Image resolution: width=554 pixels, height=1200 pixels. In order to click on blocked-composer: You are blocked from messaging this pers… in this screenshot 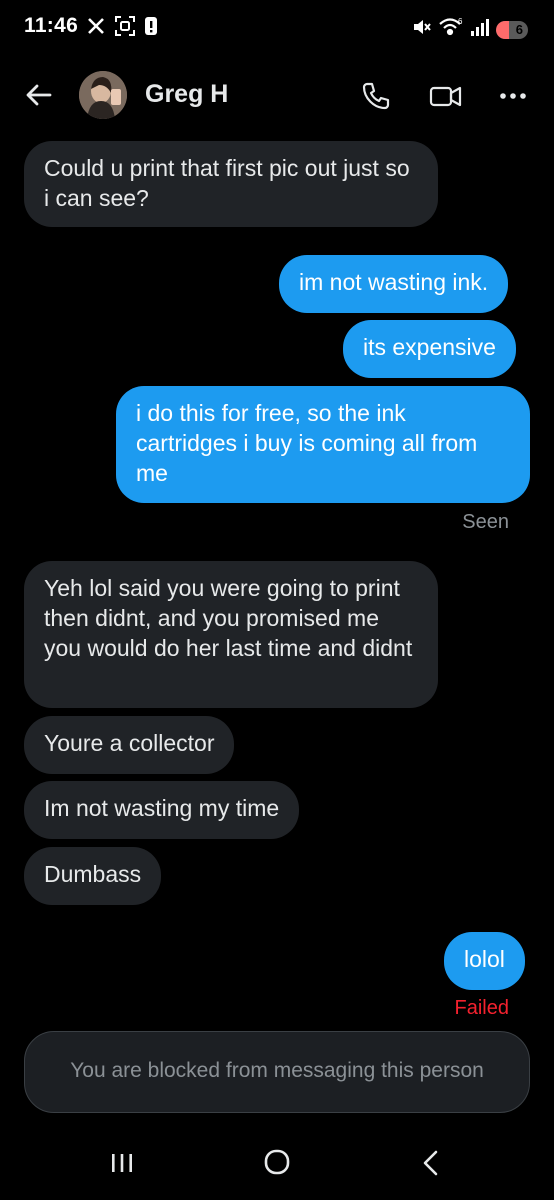, I will do `click(277, 1072)`.